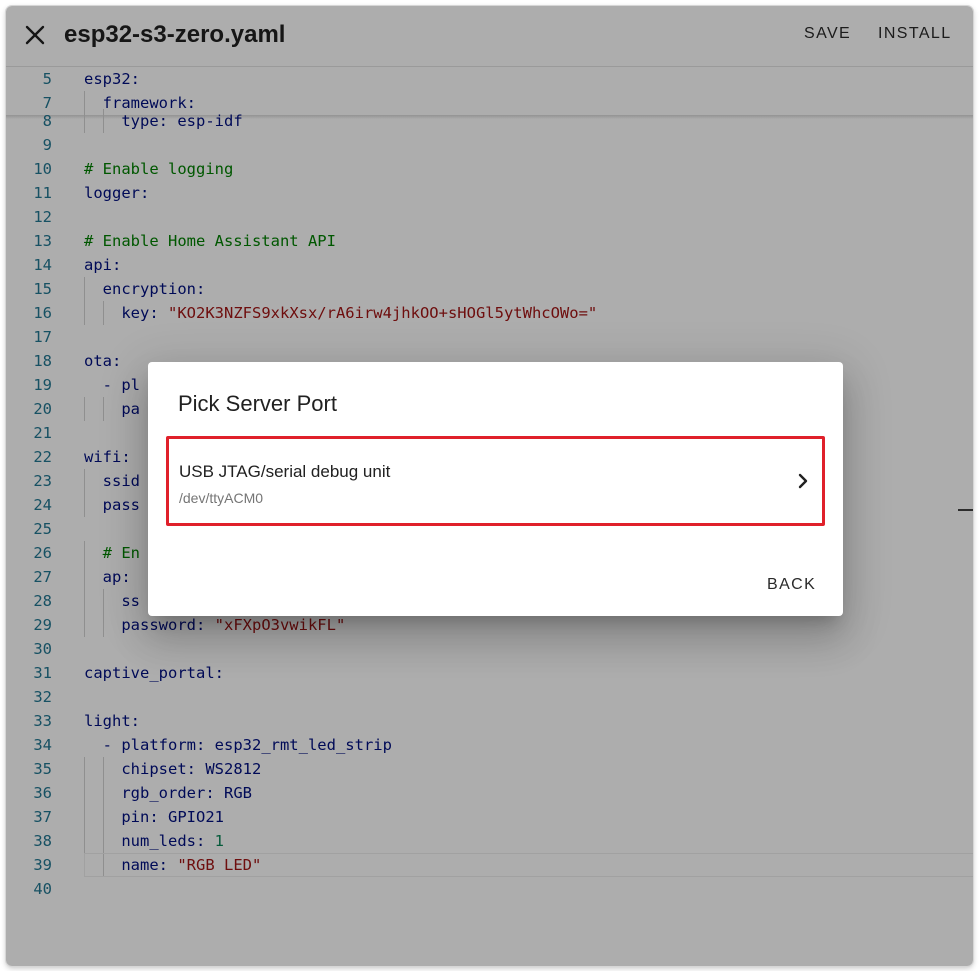 This screenshot has height=971, width=979. What do you see at coordinates (257, 403) in the screenshot?
I see `dialog-title: Pick Server Port` at bounding box center [257, 403].